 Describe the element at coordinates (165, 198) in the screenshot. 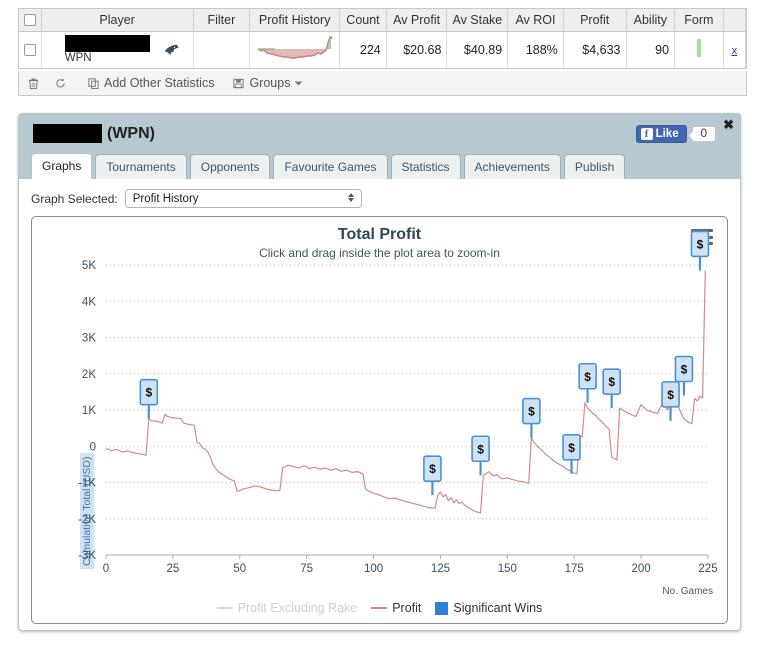

I see `graph-select-value: Profit History` at that location.